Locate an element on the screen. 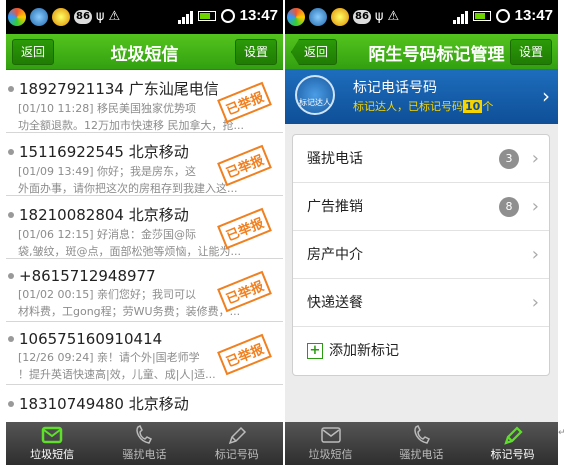  badge-icon-text: 标记达人 is located at coordinates (315, 102).